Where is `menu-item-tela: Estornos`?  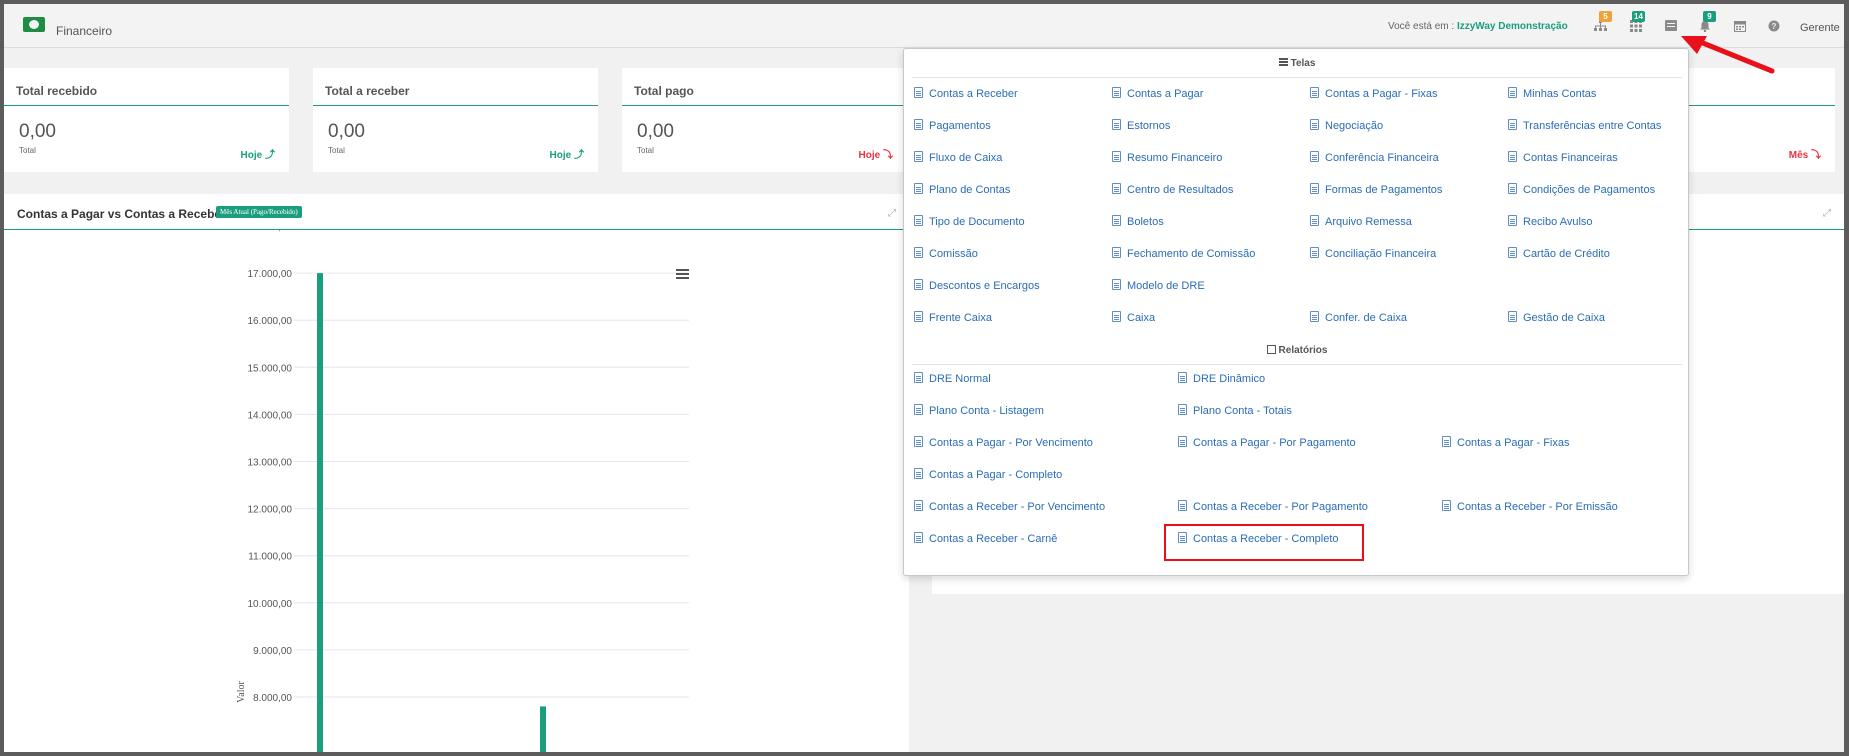 menu-item-tela: Estornos is located at coordinates (1141, 125).